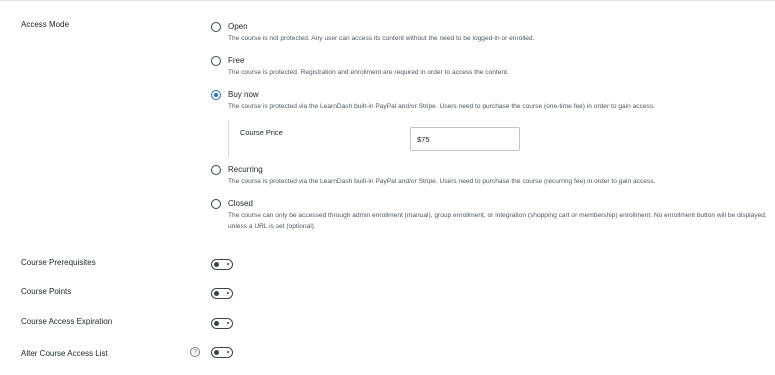 The height and width of the screenshot is (375, 775). Describe the element at coordinates (222, 264) in the screenshot. I see `course-prerequisites-toggle` at that location.